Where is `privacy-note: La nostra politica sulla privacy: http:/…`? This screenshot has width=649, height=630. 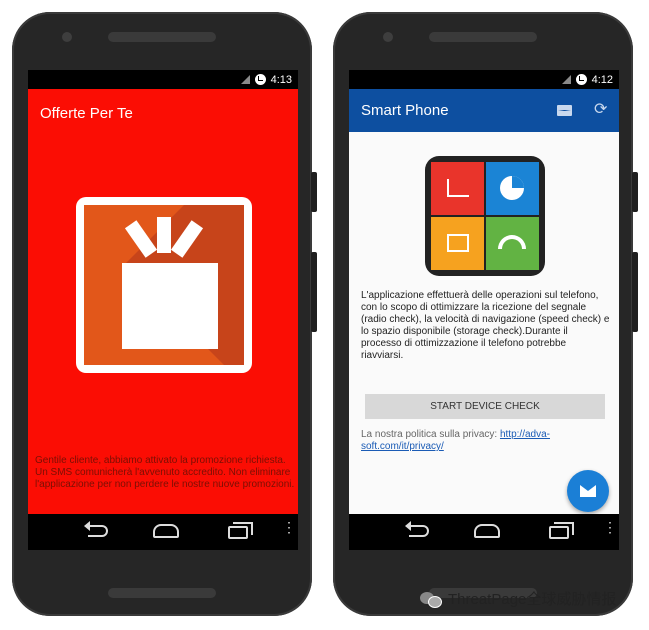 privacy-note: La nostra politica sulla privacy: http:/… is located at coordinates (481, 441).